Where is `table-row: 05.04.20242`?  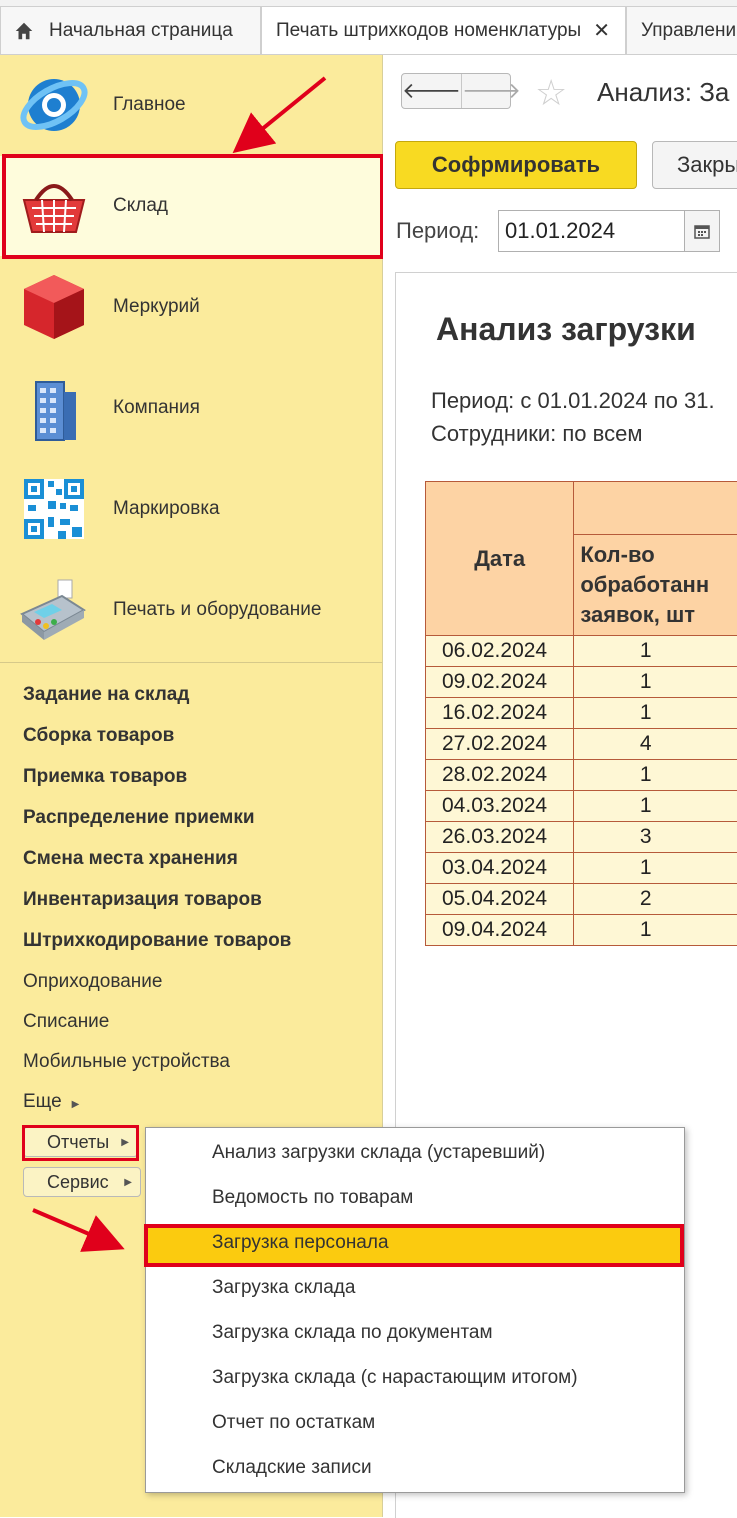
table-row: 05.04.20242 is located at coordinates (581, 899).